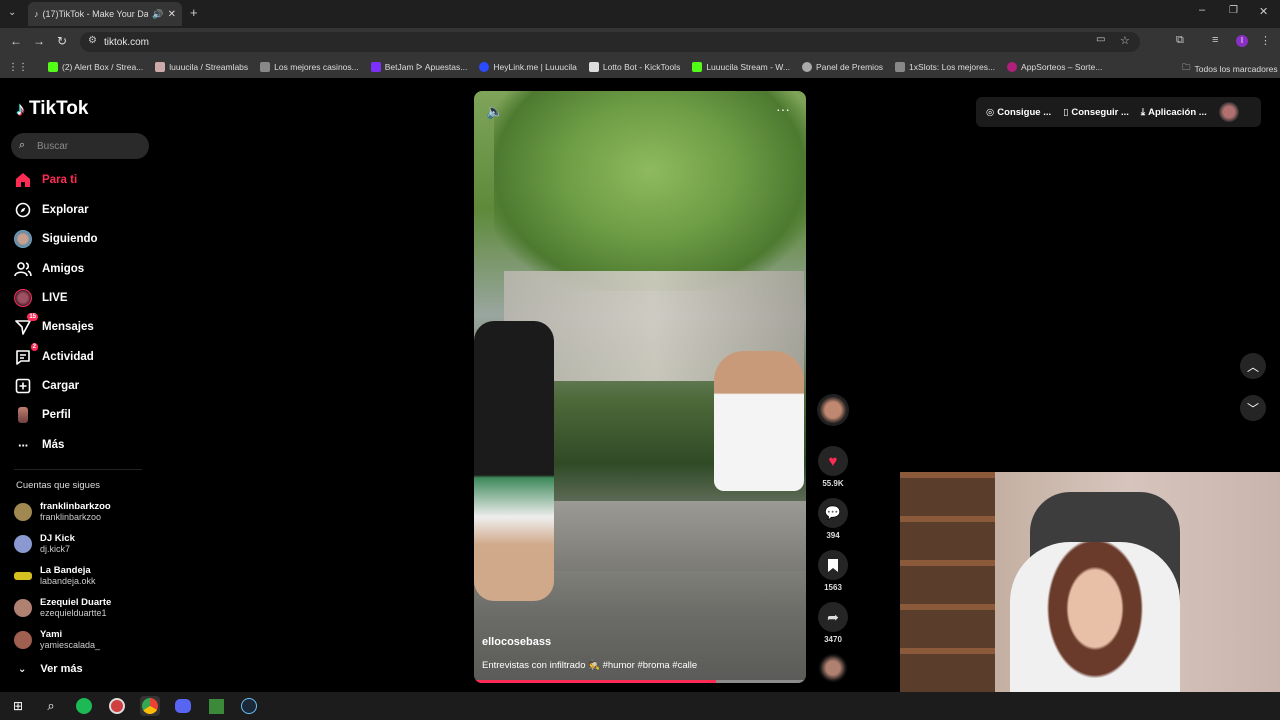 The height and width of the screenshot is (720, 1280). What do you see at coordinates (76, 602) in the screenshot?
I see `account-name: Ezequiel Duarte` at bounding box center [76, 602].